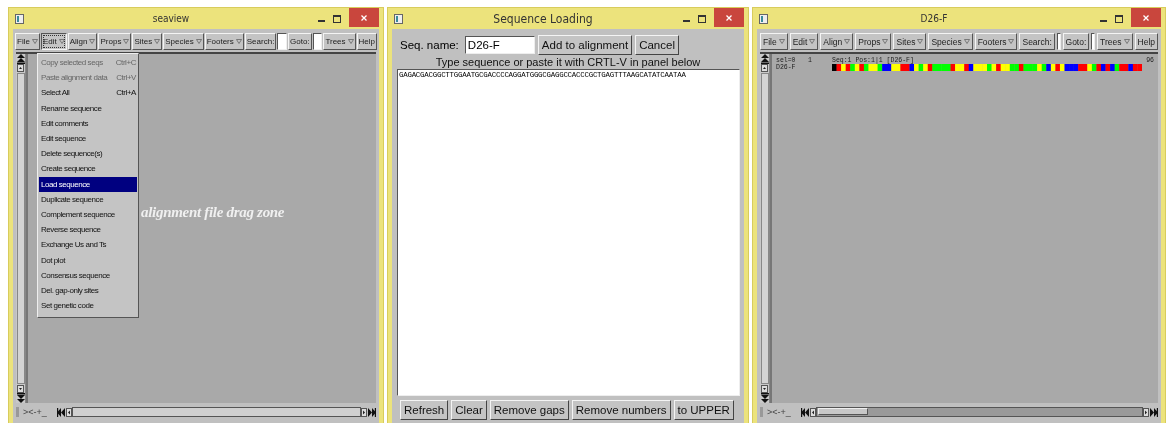 The image size is (1171, 423). What do you see at coordinates (585, 45) in the screenshot?
I see `dialog-button: Add to alignment` at bounding box center [585, 45].